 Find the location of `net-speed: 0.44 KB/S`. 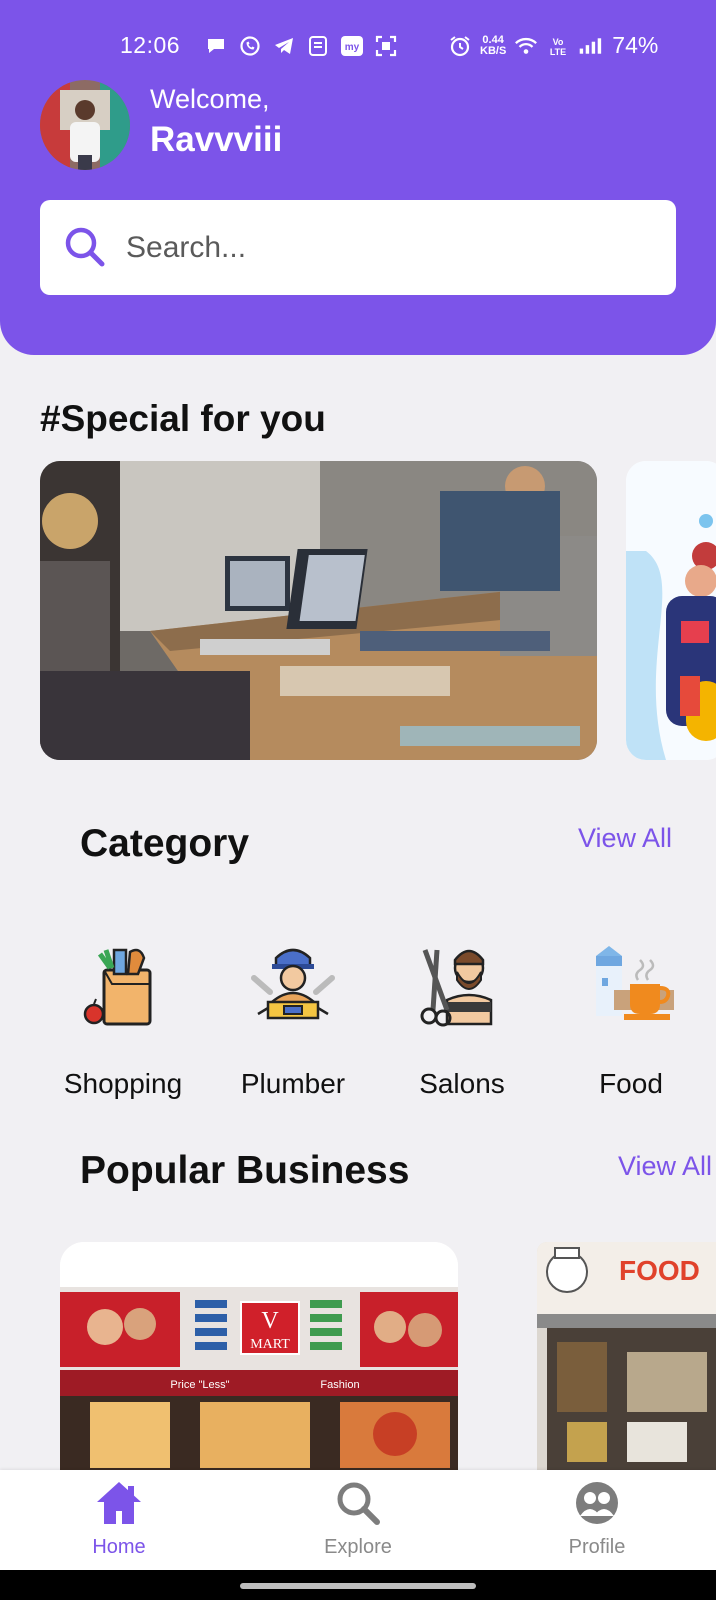

net-speed: 0.44 KB/S is located at coordinates (493, 45).